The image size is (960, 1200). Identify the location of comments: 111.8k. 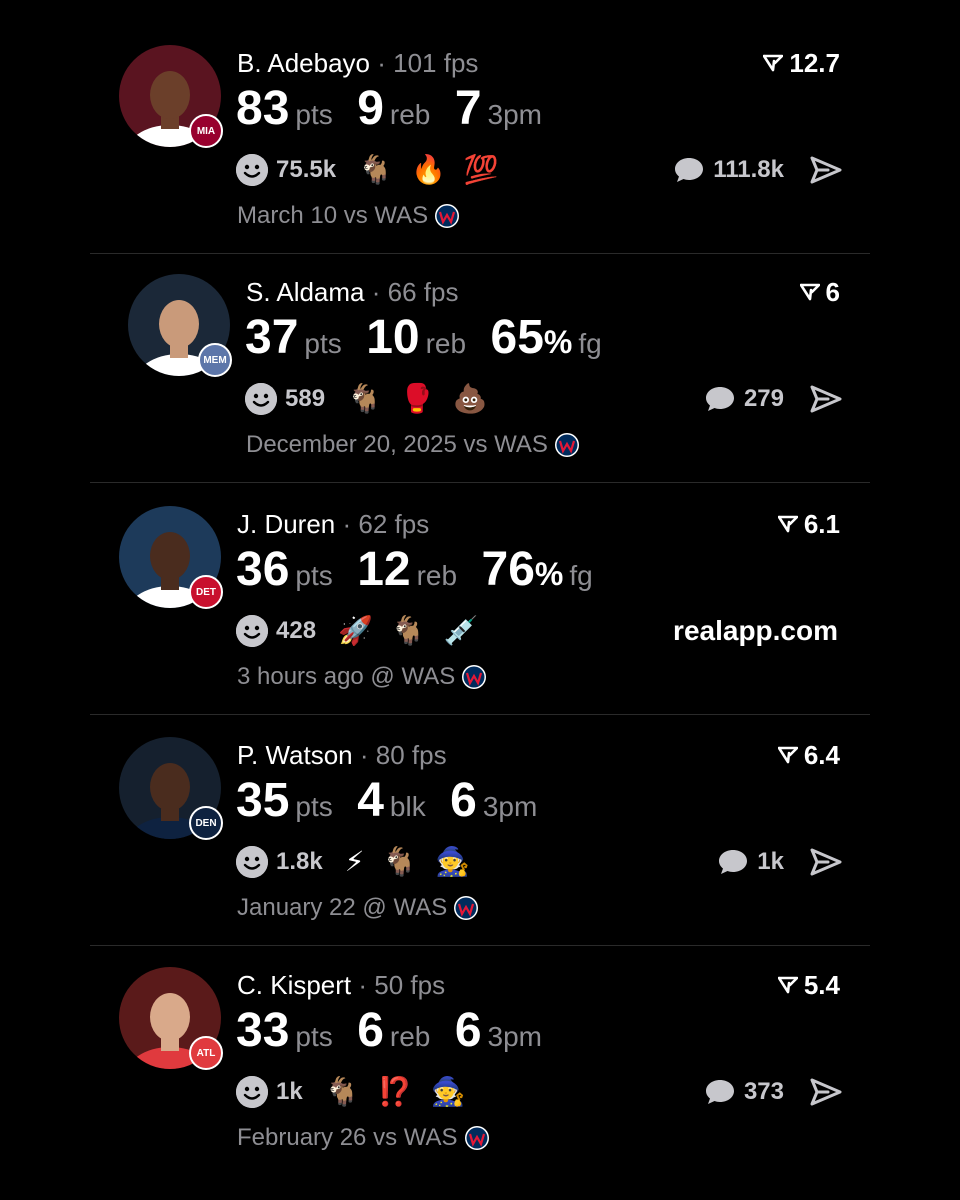
(728, 170).